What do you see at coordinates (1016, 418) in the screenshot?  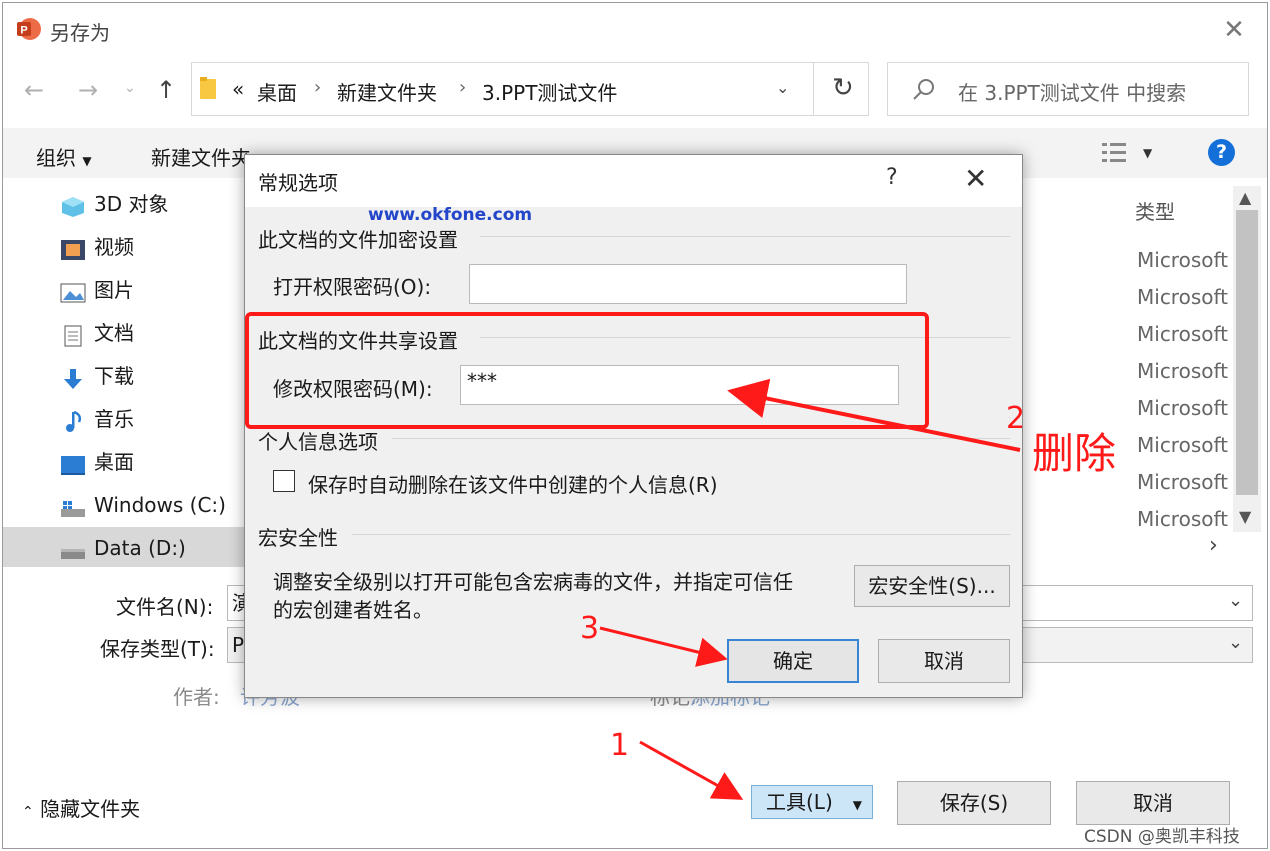 I see `annotation-step-2: 2` at bounding box center [1016, 418].